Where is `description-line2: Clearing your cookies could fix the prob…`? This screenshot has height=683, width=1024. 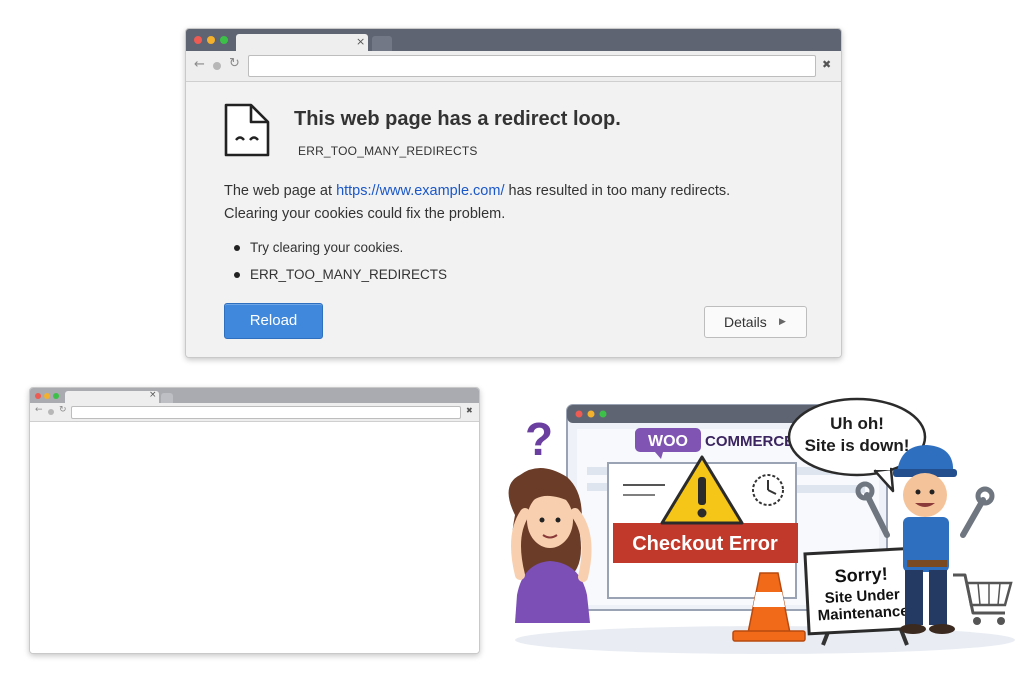
description-line2: Clearing your cookies could fix the prob… is located at coordinates (365, 214).